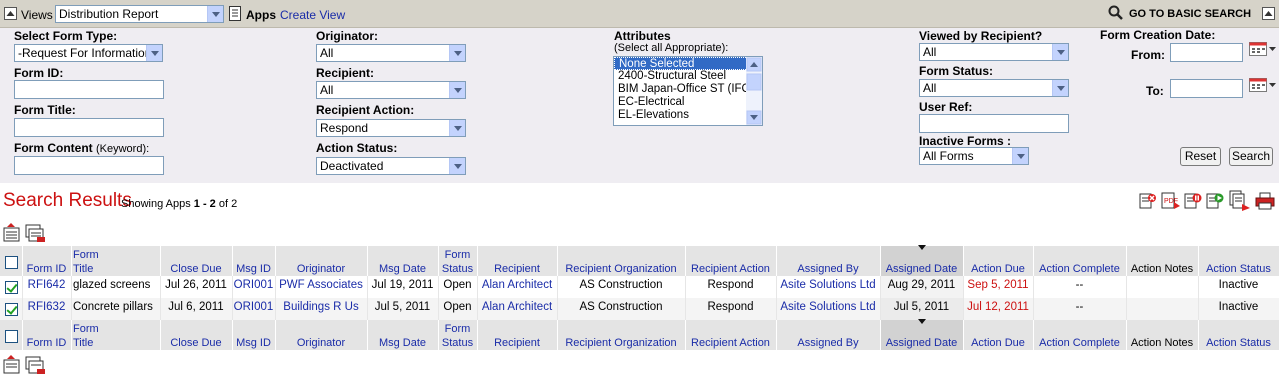 This screenshot has width=1279, height=379. I want to click on export-pdf-icon: PDF, so click(1171, 202).